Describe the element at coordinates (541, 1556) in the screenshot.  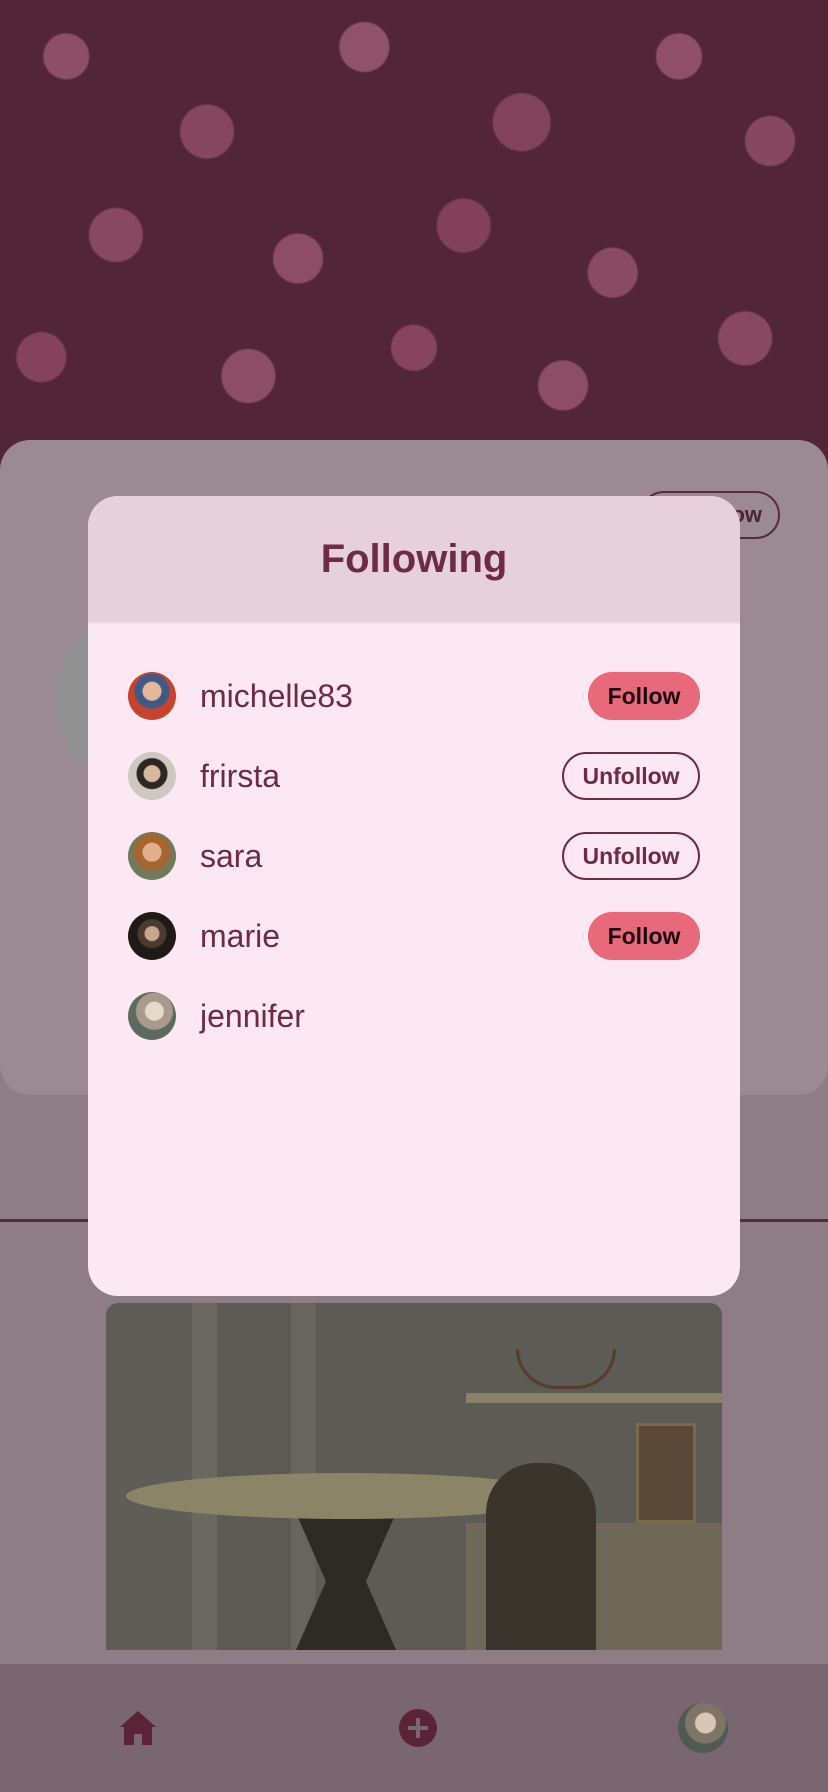
I see `post-chair` at that location.